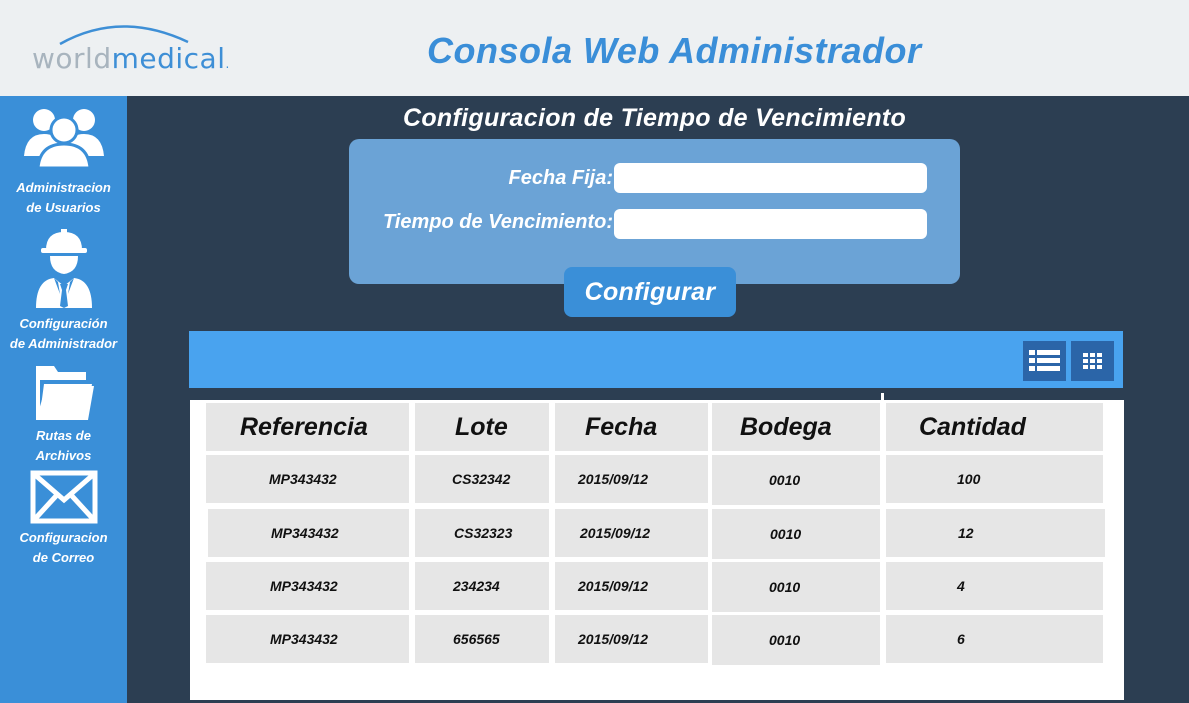  I want to click on folder-icon, so click(64, 393).